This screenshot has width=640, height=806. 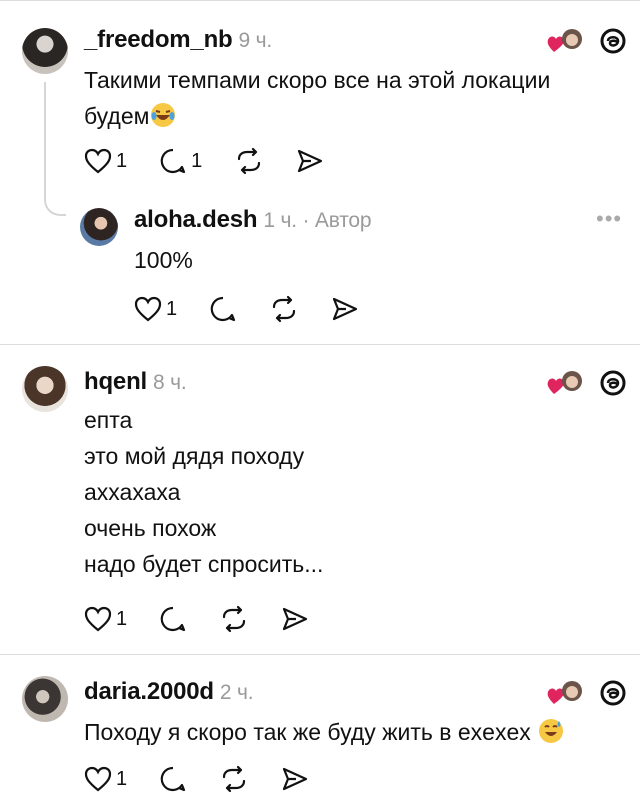 I want to click on sweat-smile-emoji-icon, so click(x=551, y=731).